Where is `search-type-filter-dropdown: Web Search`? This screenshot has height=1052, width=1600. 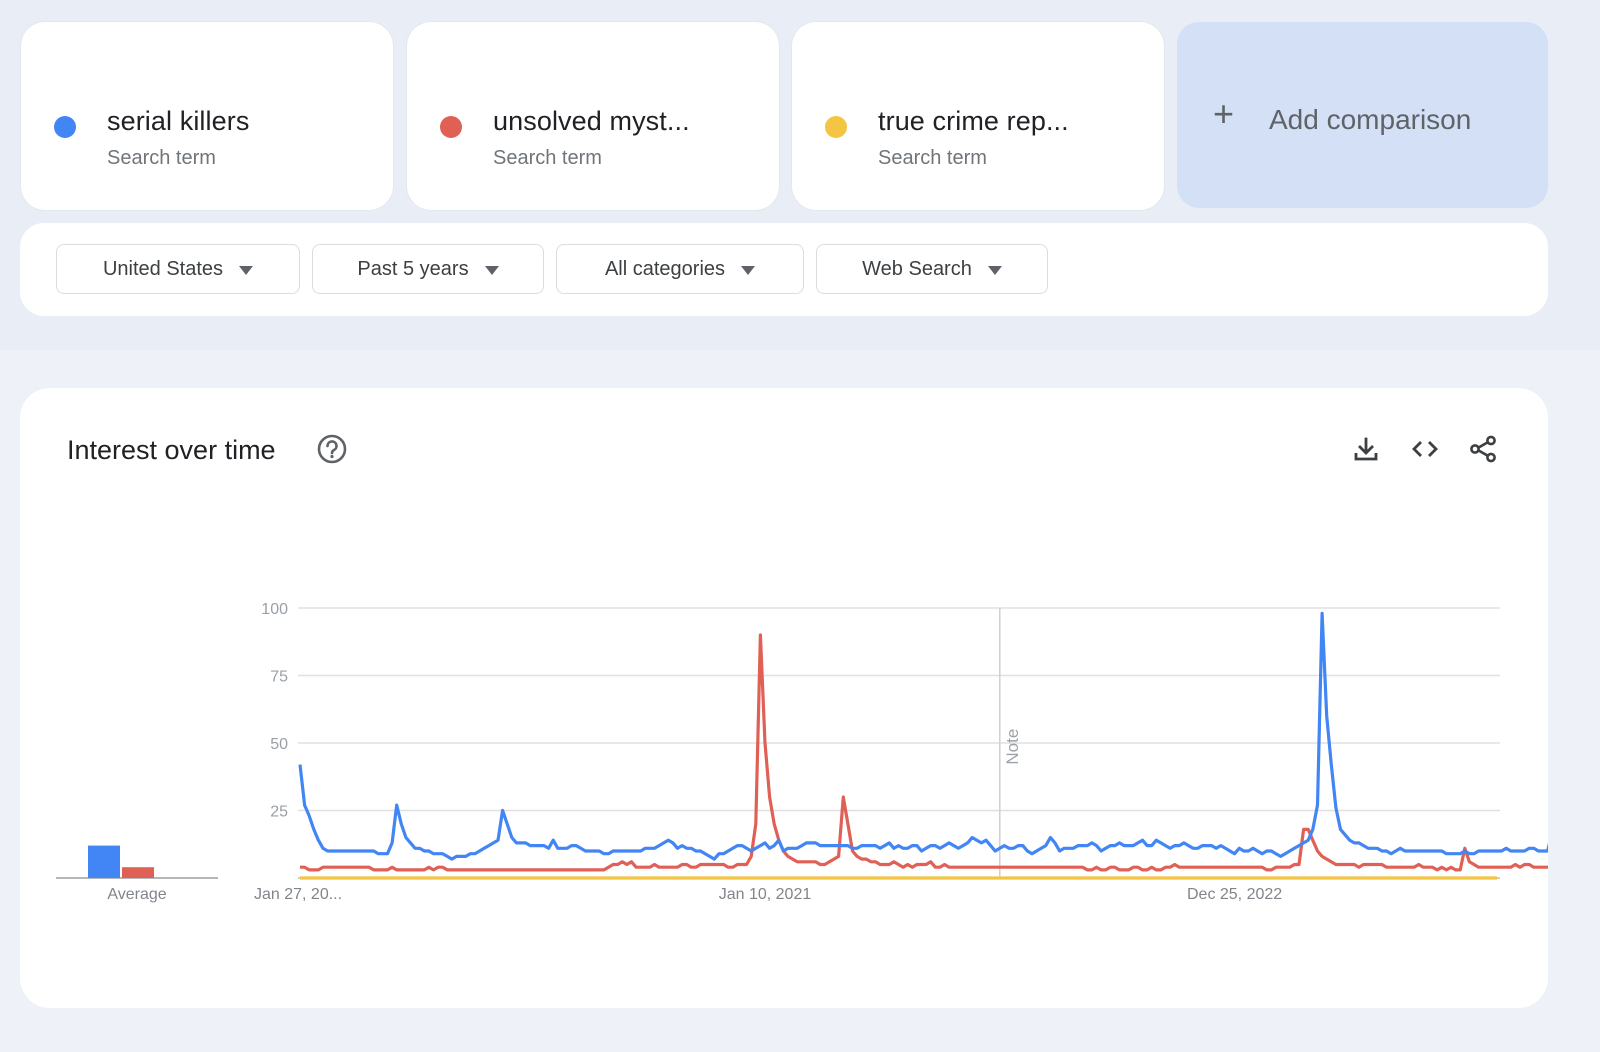
search-type-filter-dropdown: Web Search is located at coordinates (932, 269).